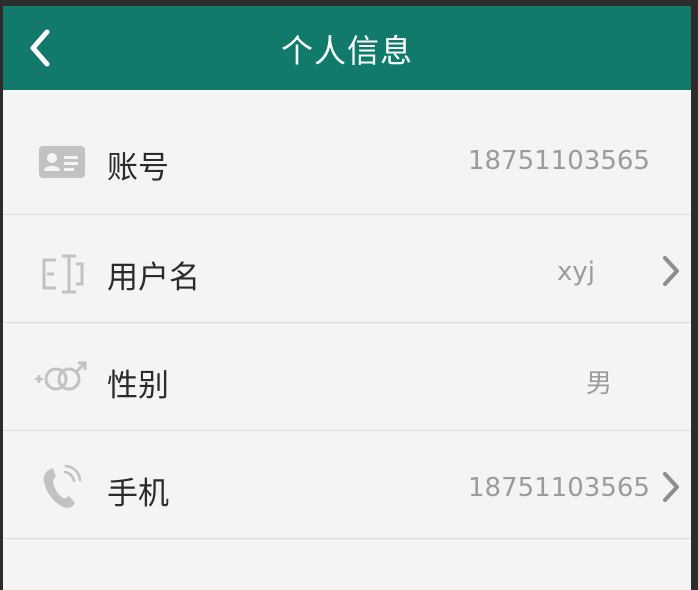  Describe the element at coordinates (40, 48) in the screenshot. I see `chevron-left-icon` at that location.